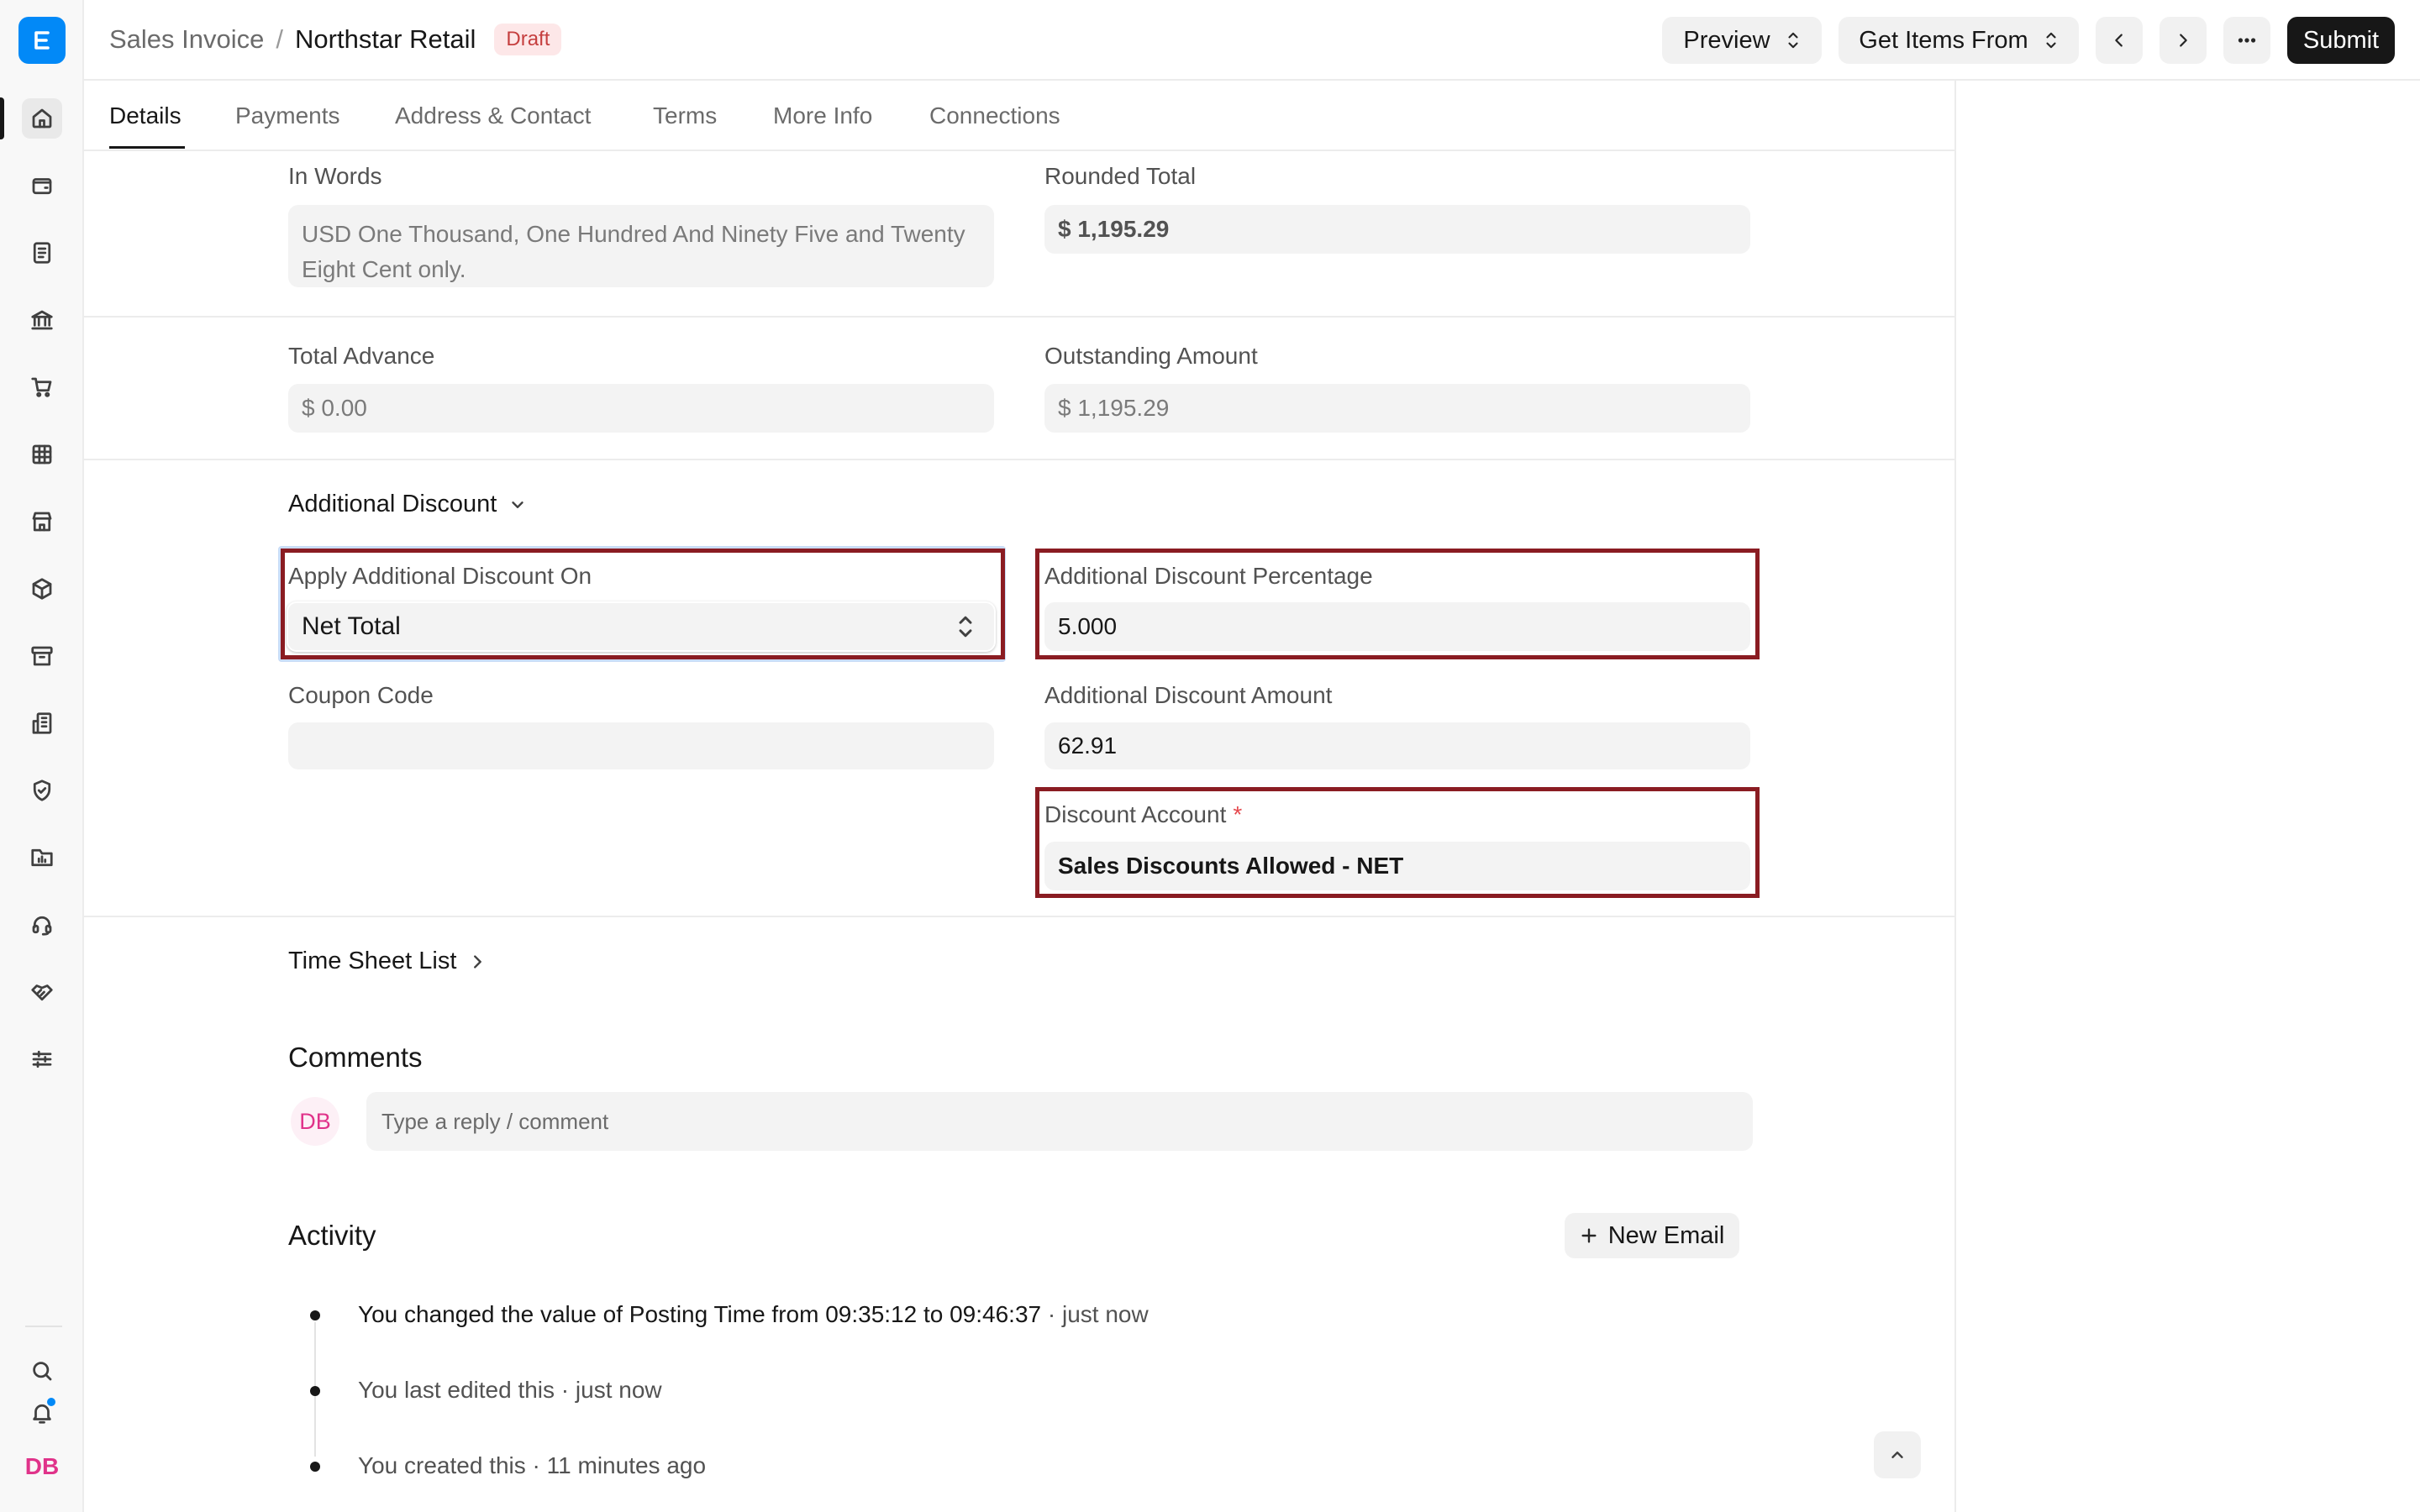  Describe the element at coordinates (641, 408) in the screenshot. I see `total-advance-field: $ 0.00` at that location.